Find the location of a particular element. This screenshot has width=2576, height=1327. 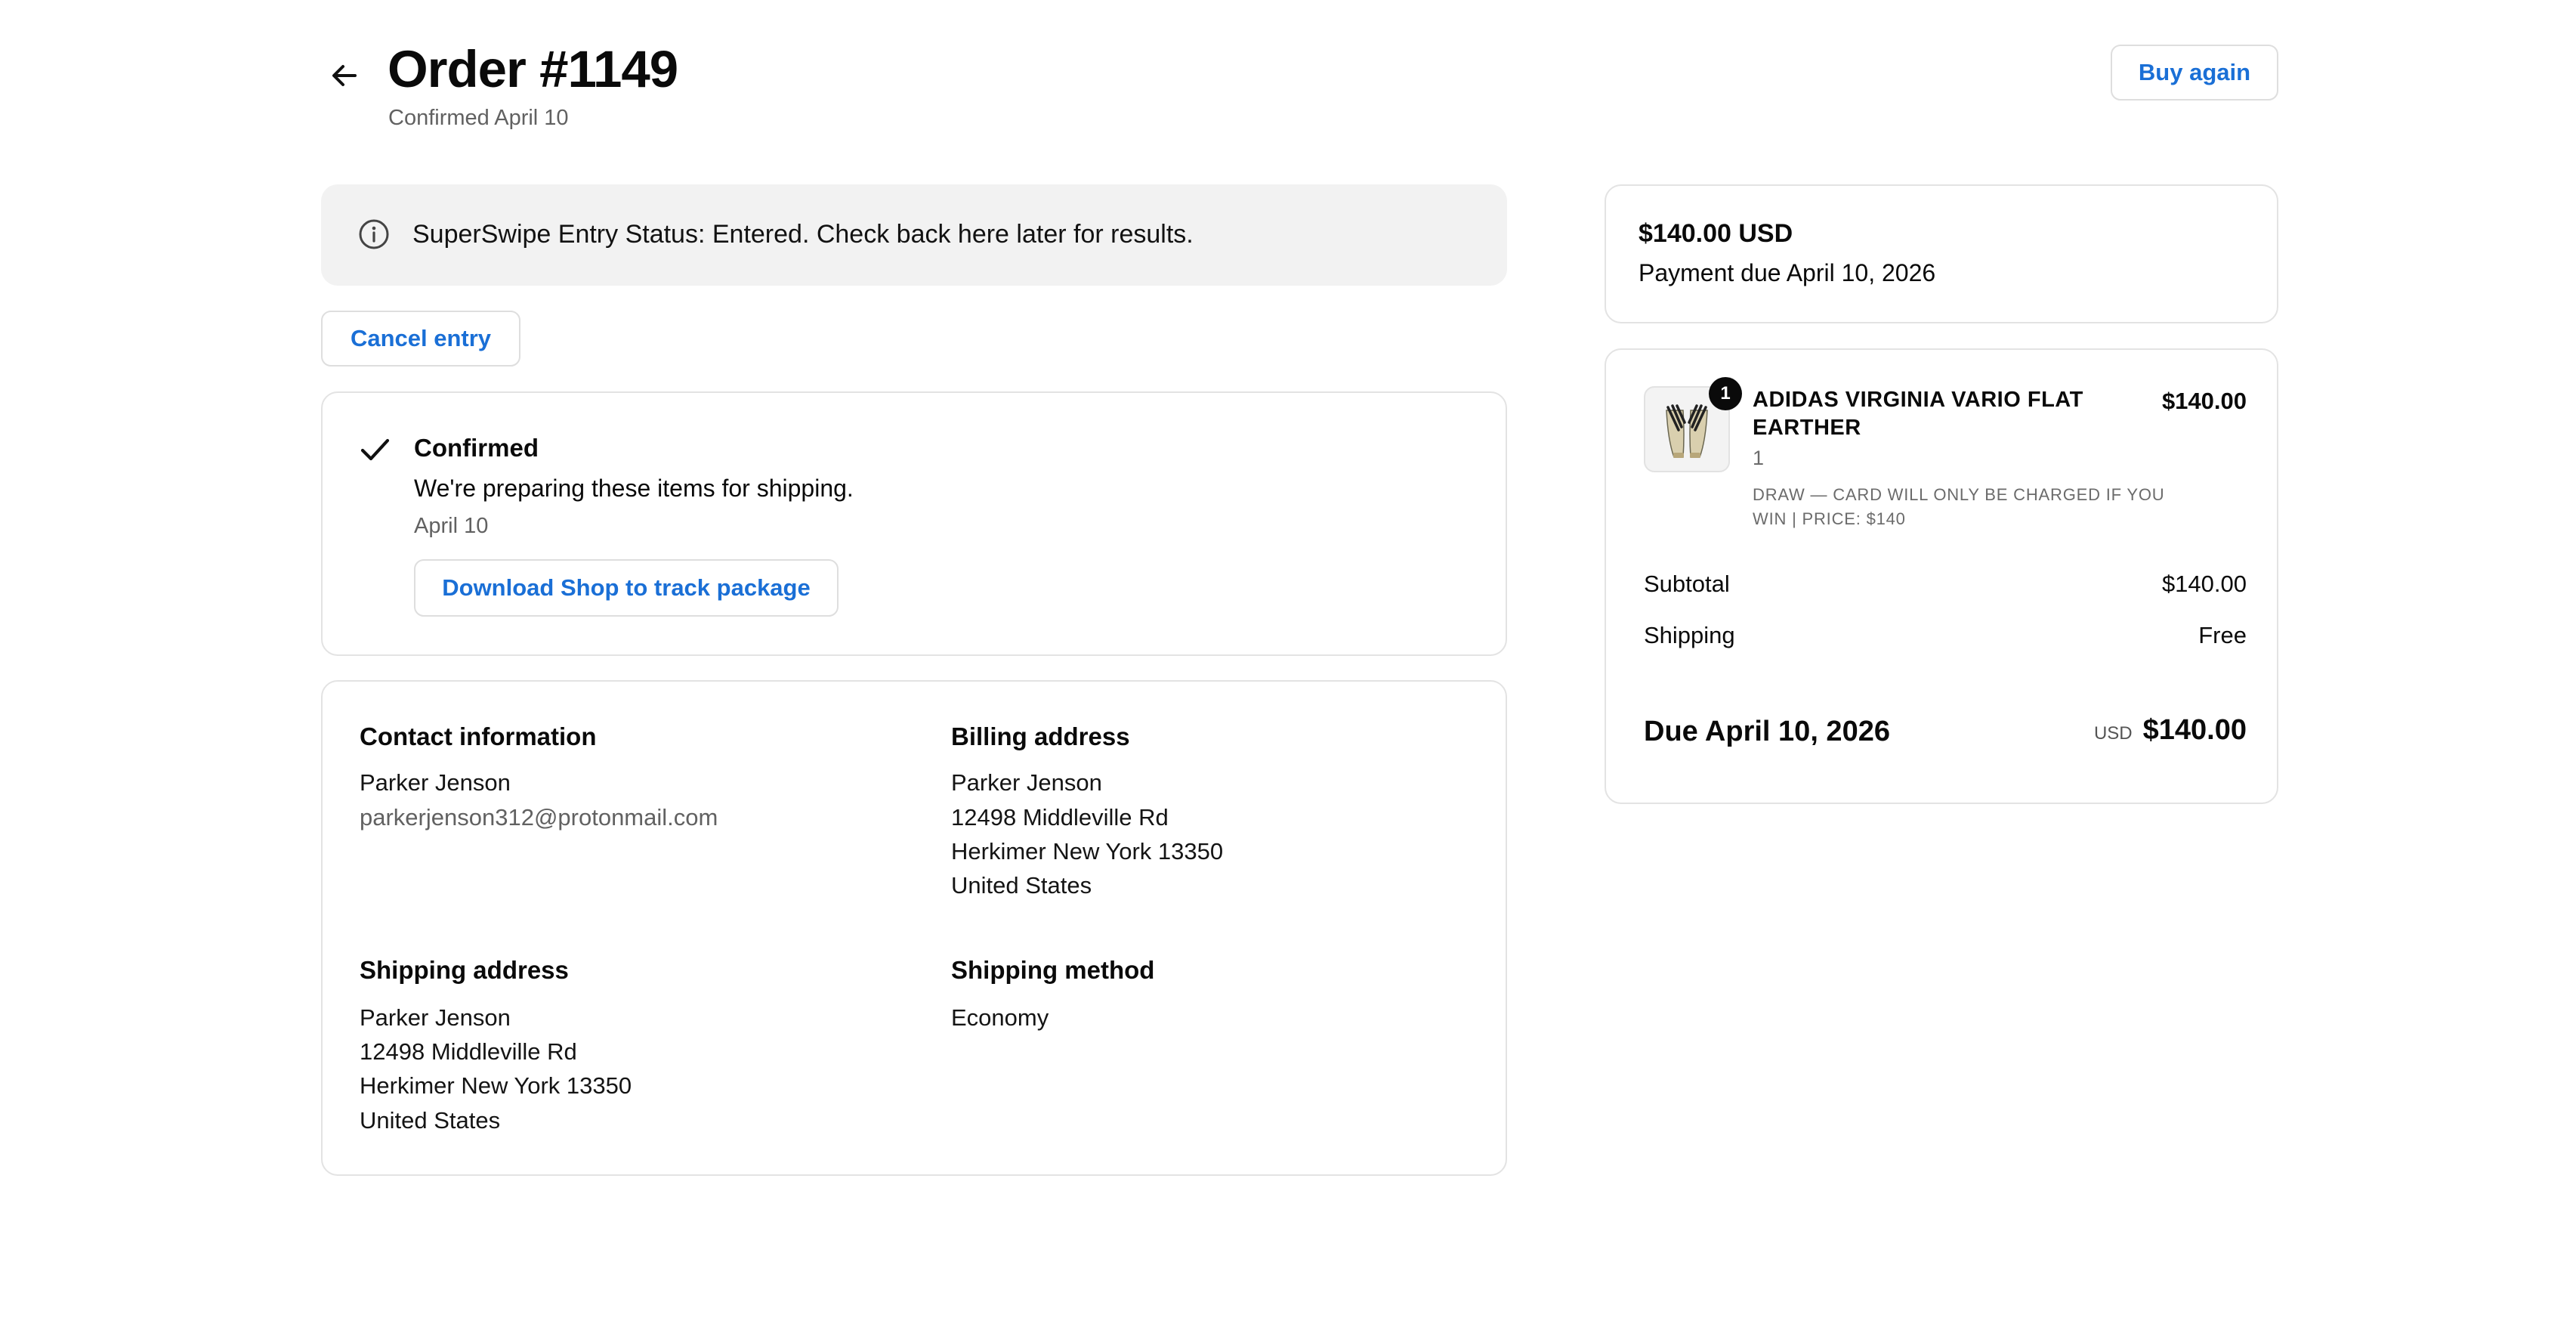

due-value: $140.00 is located at coordinates (2194, 730).